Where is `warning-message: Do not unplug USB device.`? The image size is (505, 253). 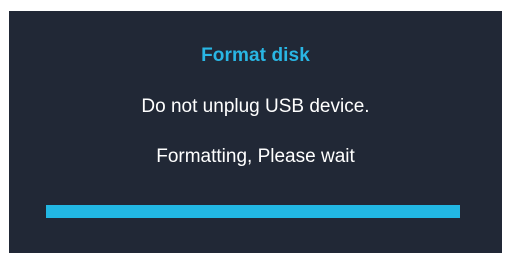 warning-message: Do not unplug USB device. is located at coordinates (255, 106).